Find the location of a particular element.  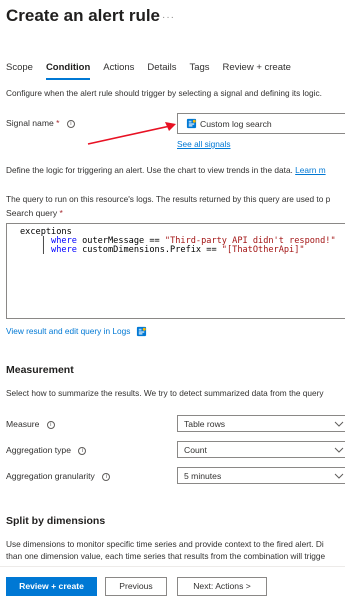

signal-name-text: Signal name is located at coordinates (30, 123).